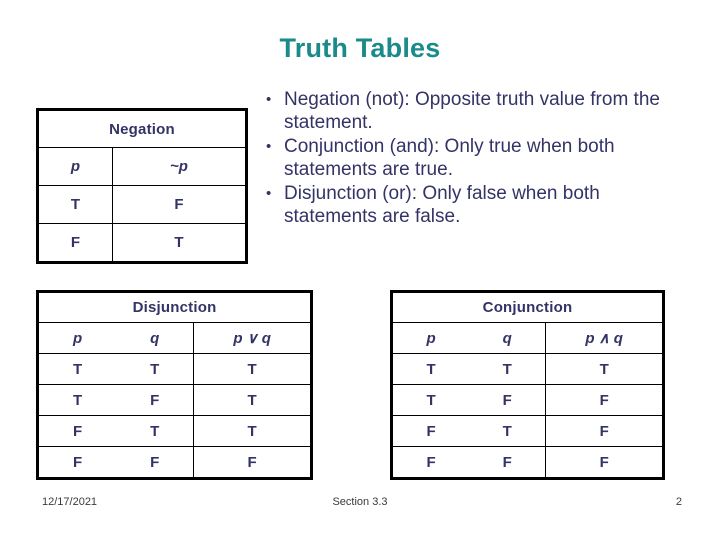 The image size is (720, 540). Describe the element at coordinates (75, 166) in the screenshot. I see `negation-header-p: p` at that location.